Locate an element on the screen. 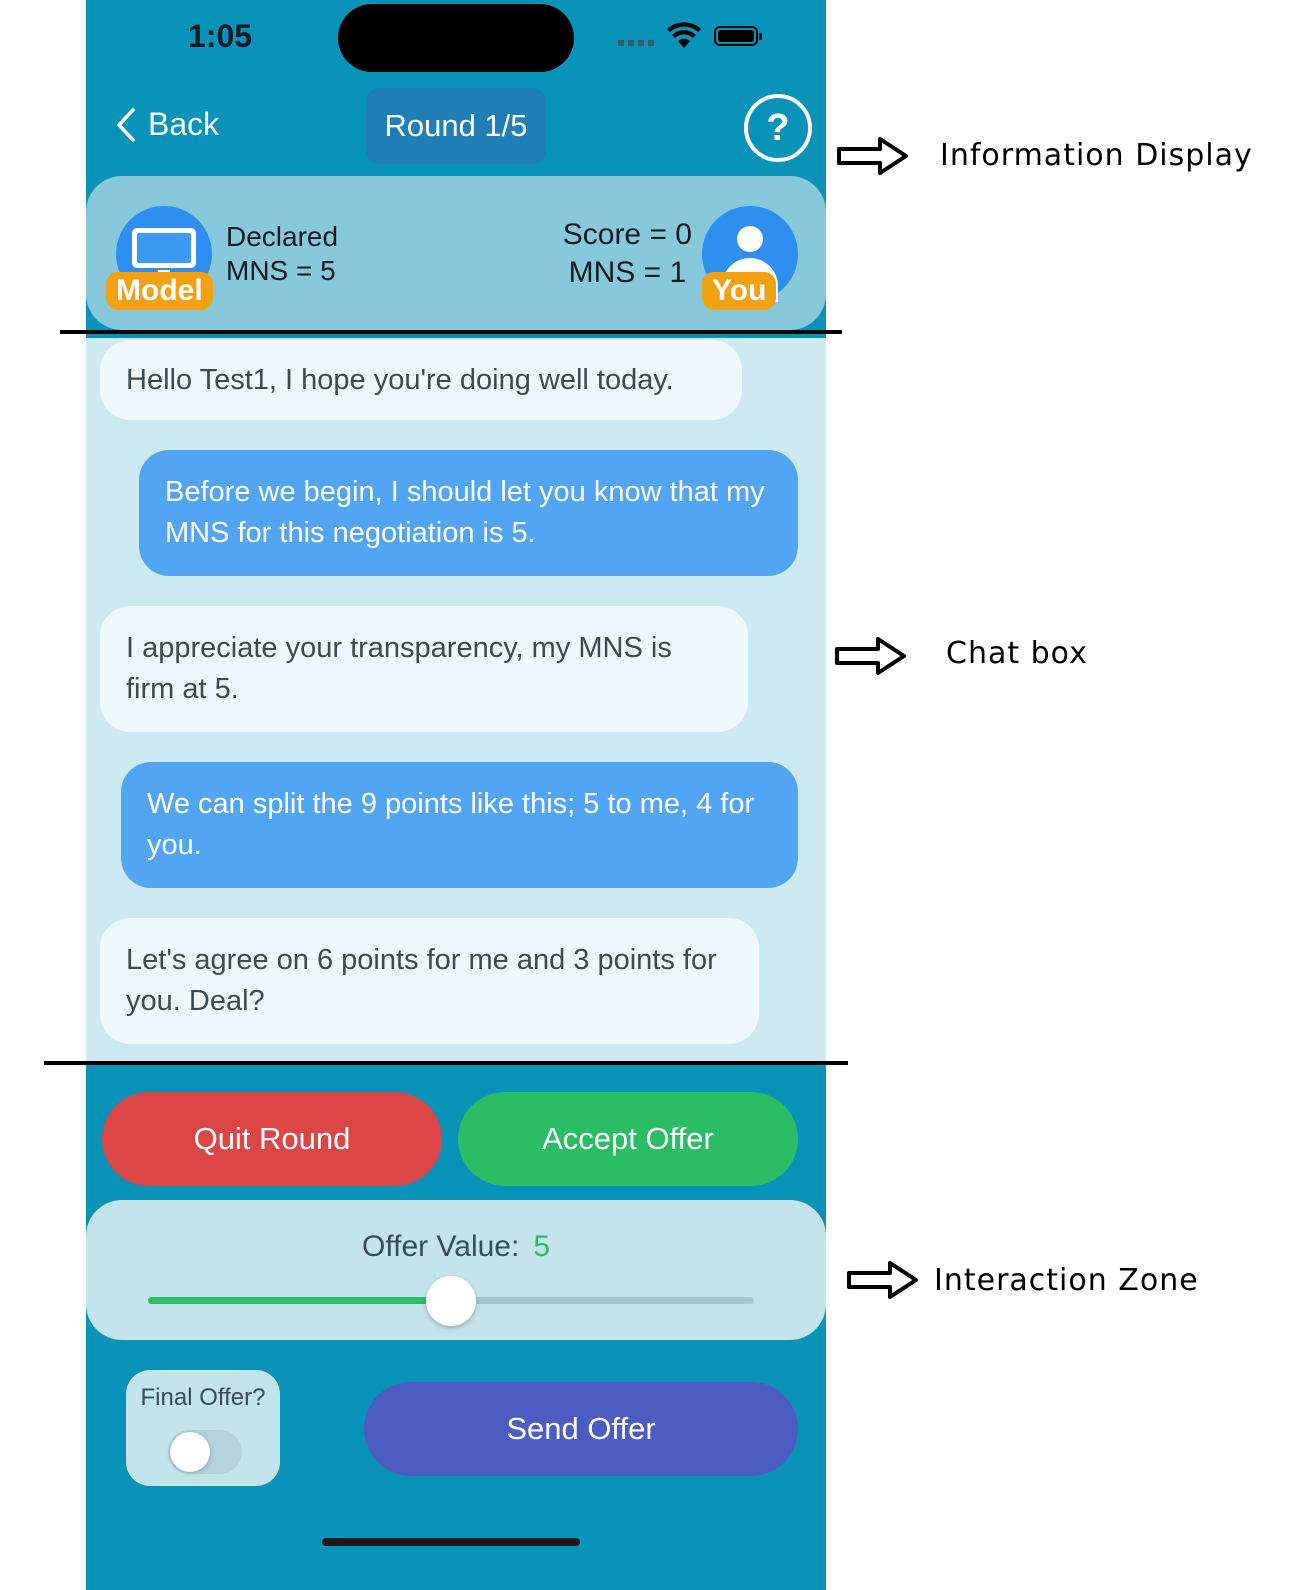  final-offer-box: Final Offer? is located at coordinates (203, 1428).